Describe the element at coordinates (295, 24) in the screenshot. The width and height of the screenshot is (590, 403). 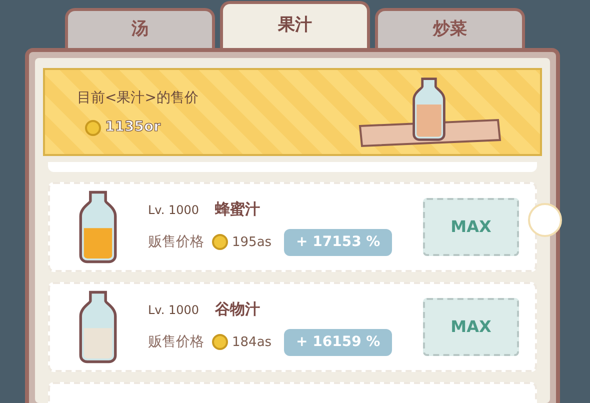
I see `tab: 果汁` at that location.